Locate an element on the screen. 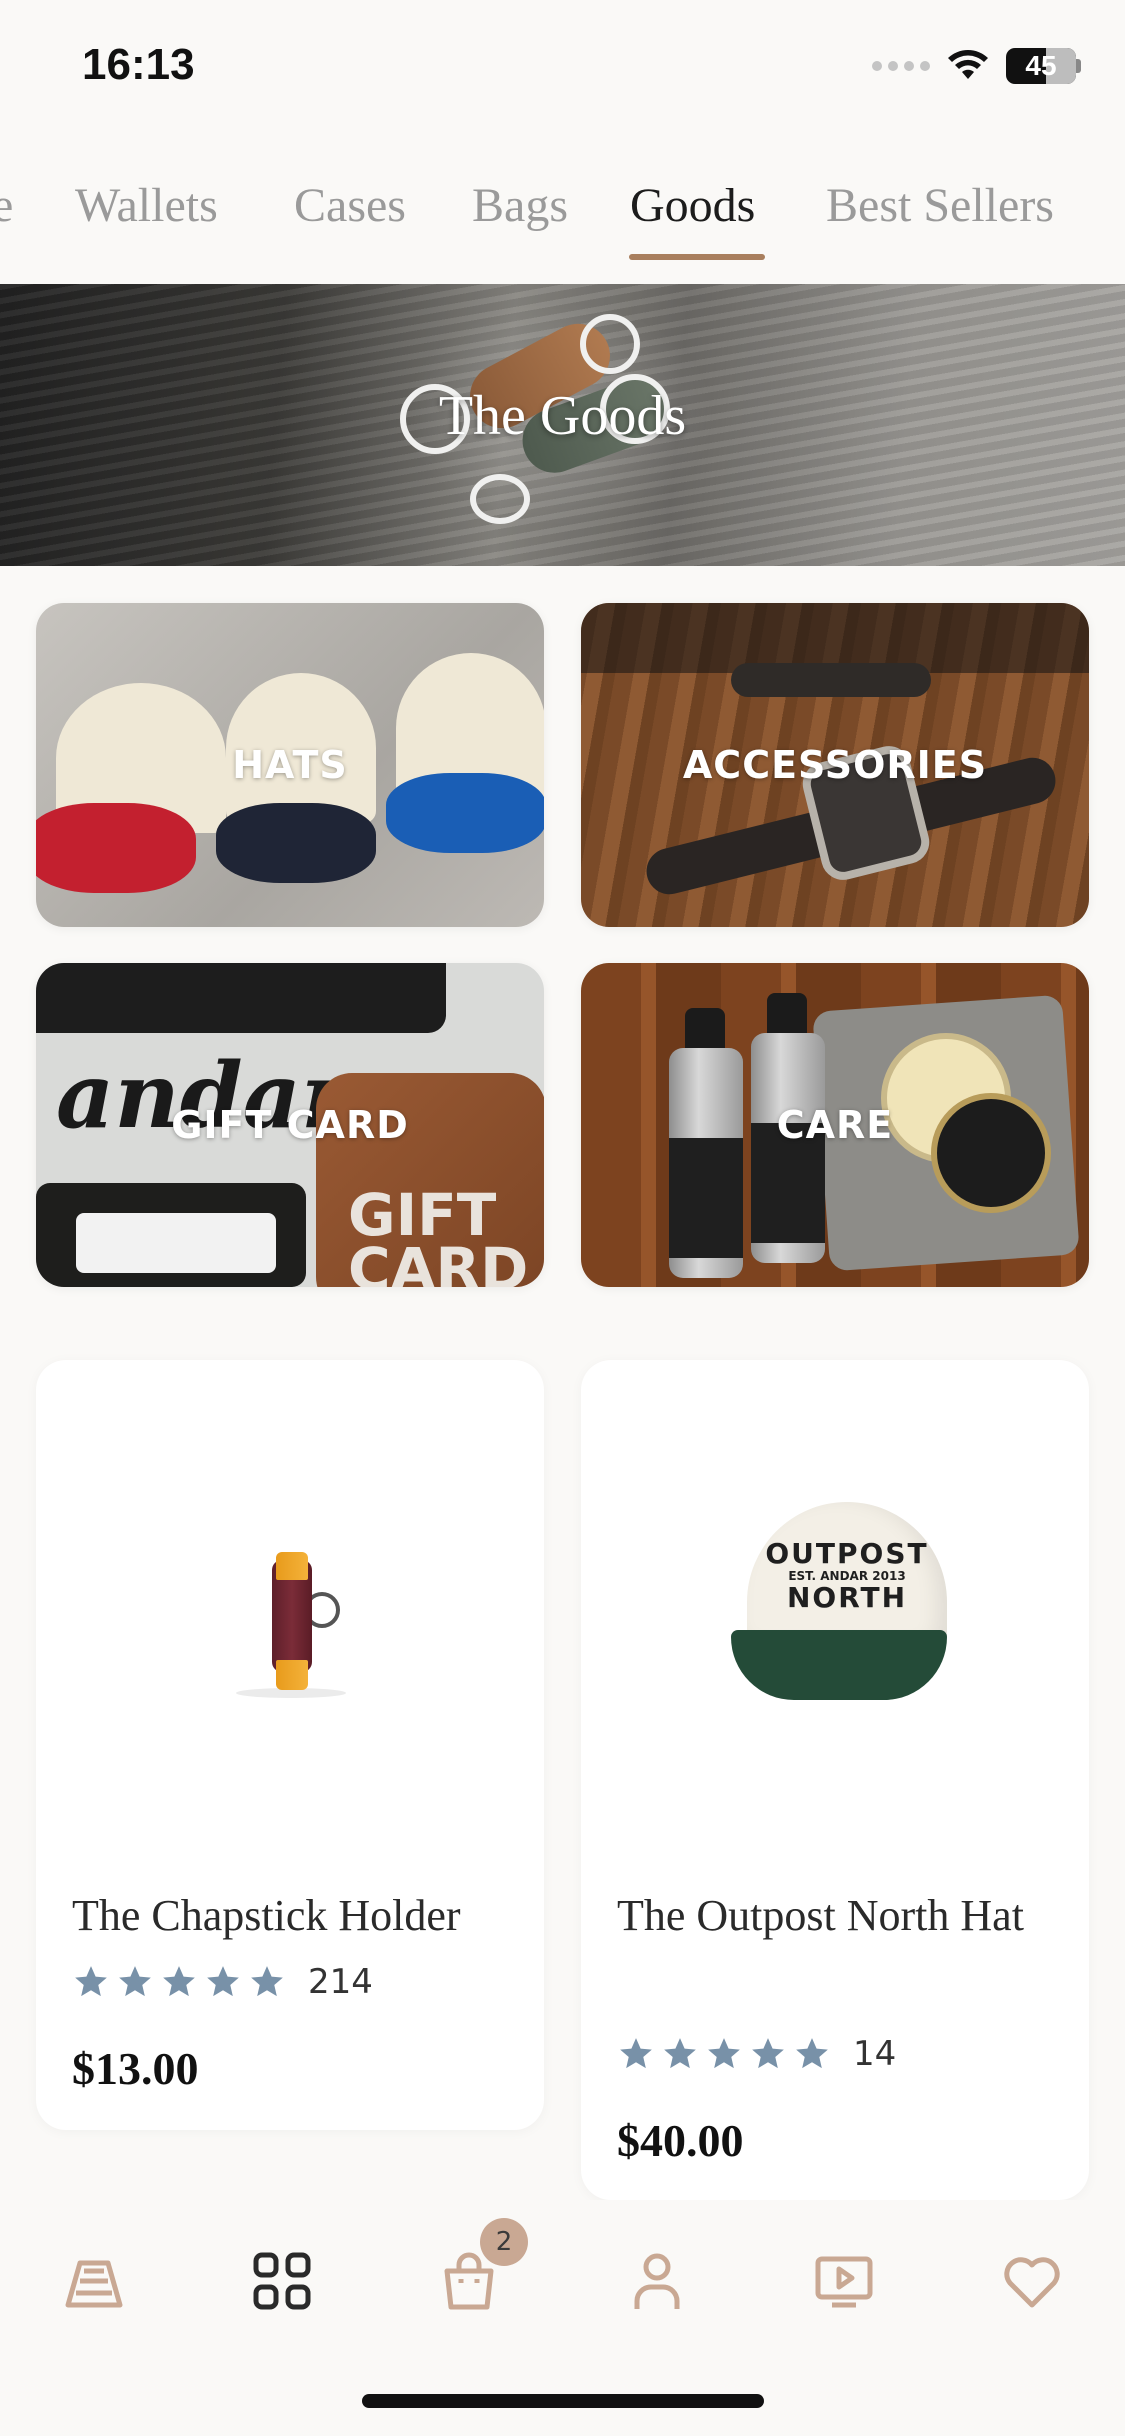 The image size is (1125, 2436). grid-icon is located at coordinates (282, 2281).